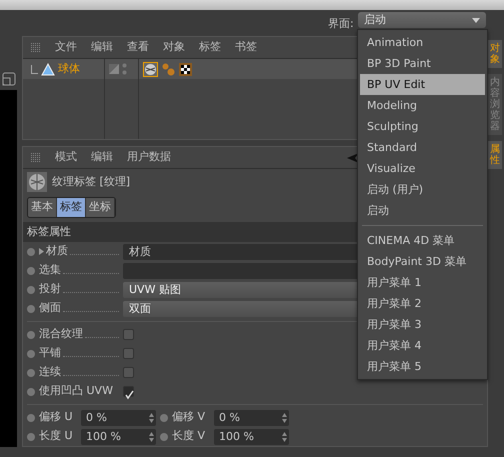  I want to click on field-label: 长度 V, so click(189, 436).